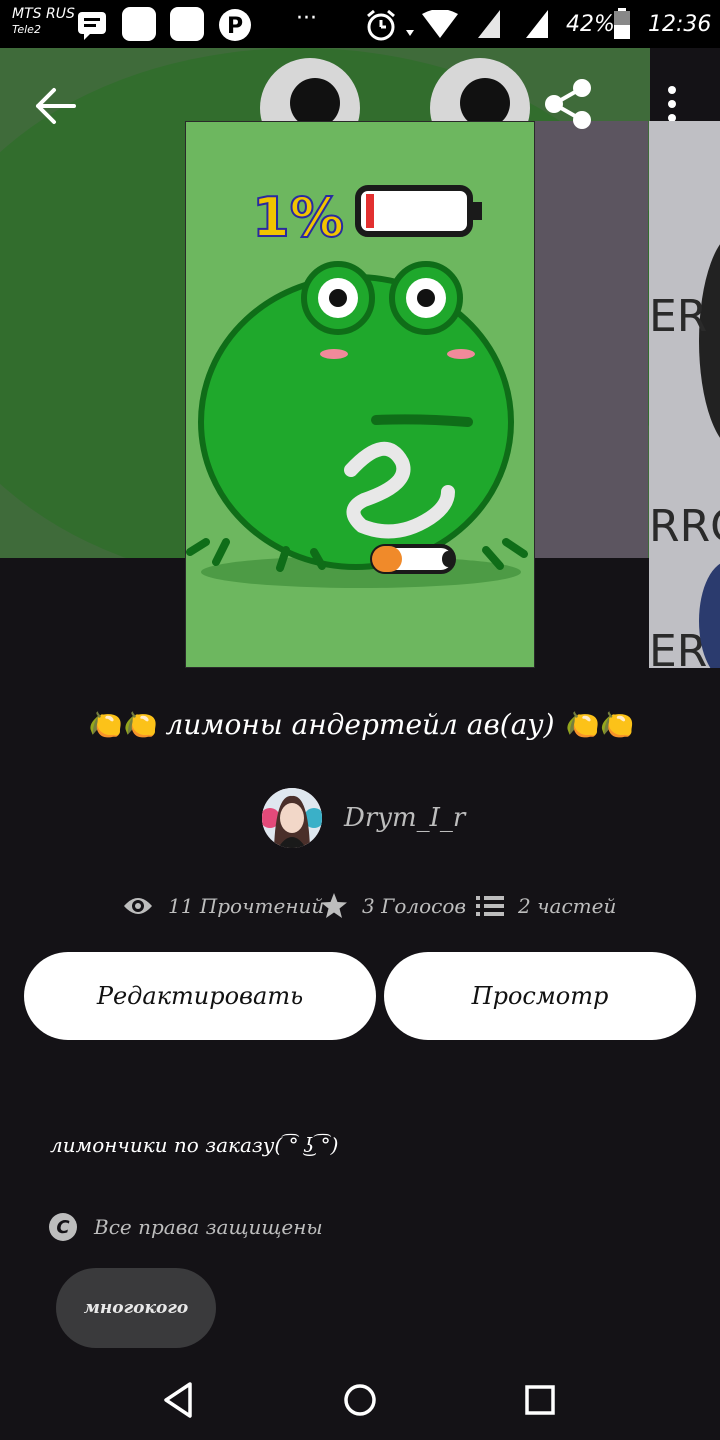  What do you see at coordinates (26, 29) in the screenshot?
I see `carrier-secondary: Tele2` at bounding box center [26, 29].